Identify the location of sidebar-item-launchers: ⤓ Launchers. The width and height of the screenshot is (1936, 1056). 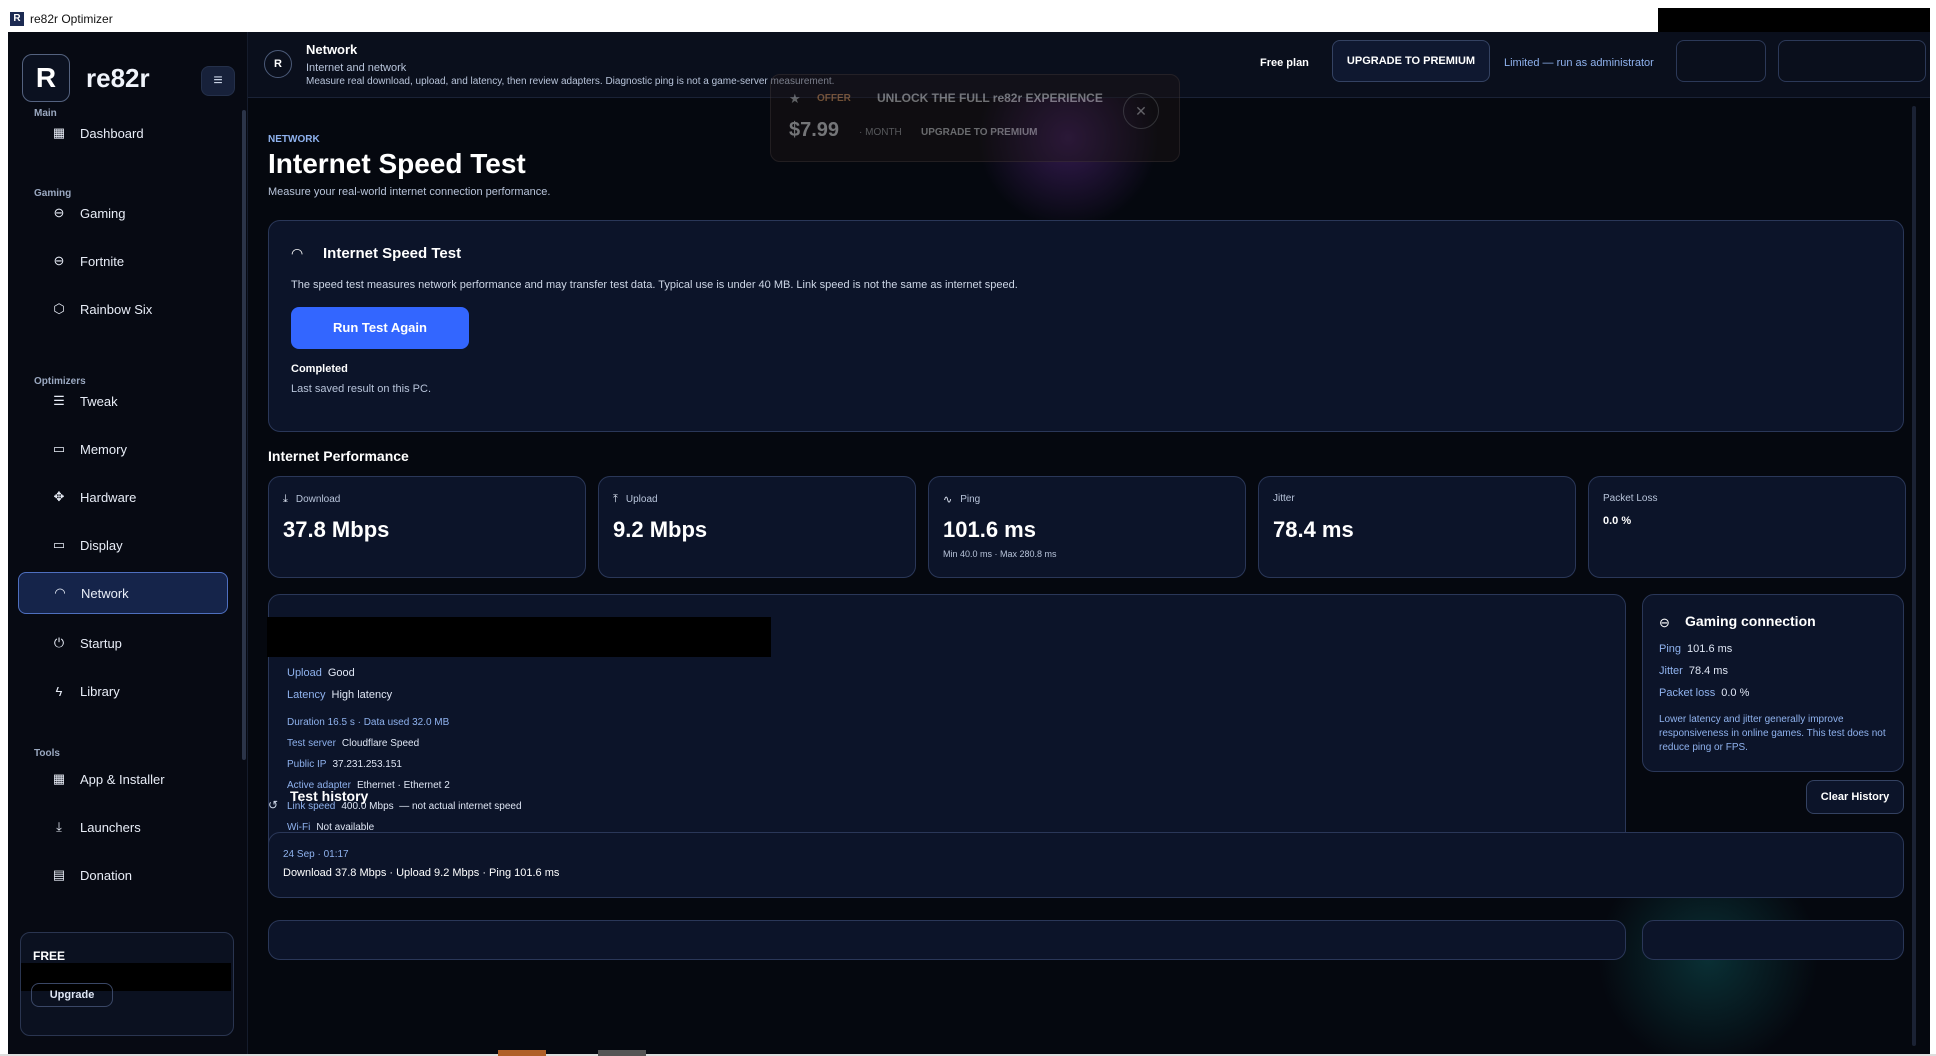
(123, 827).